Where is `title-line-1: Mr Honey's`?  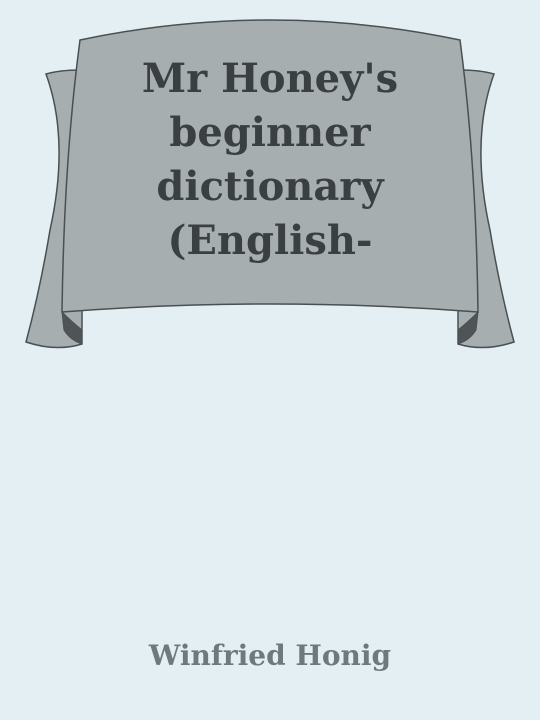
title-line-1: Mr Honey's is located at coordinates (270, 78).